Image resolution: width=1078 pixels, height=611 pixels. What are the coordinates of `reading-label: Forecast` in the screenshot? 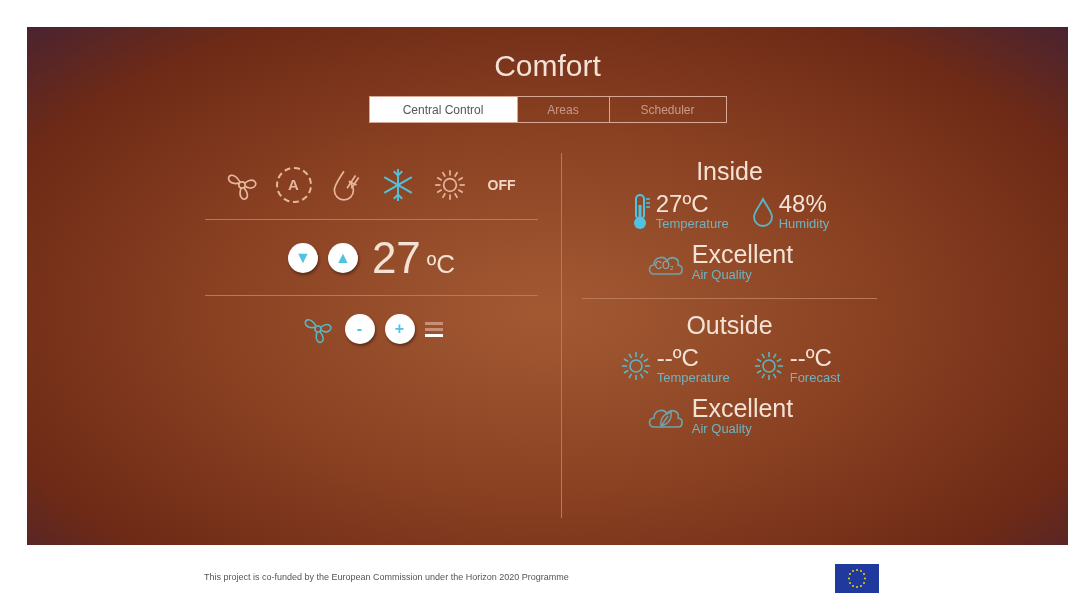 It's located at (815, 377).